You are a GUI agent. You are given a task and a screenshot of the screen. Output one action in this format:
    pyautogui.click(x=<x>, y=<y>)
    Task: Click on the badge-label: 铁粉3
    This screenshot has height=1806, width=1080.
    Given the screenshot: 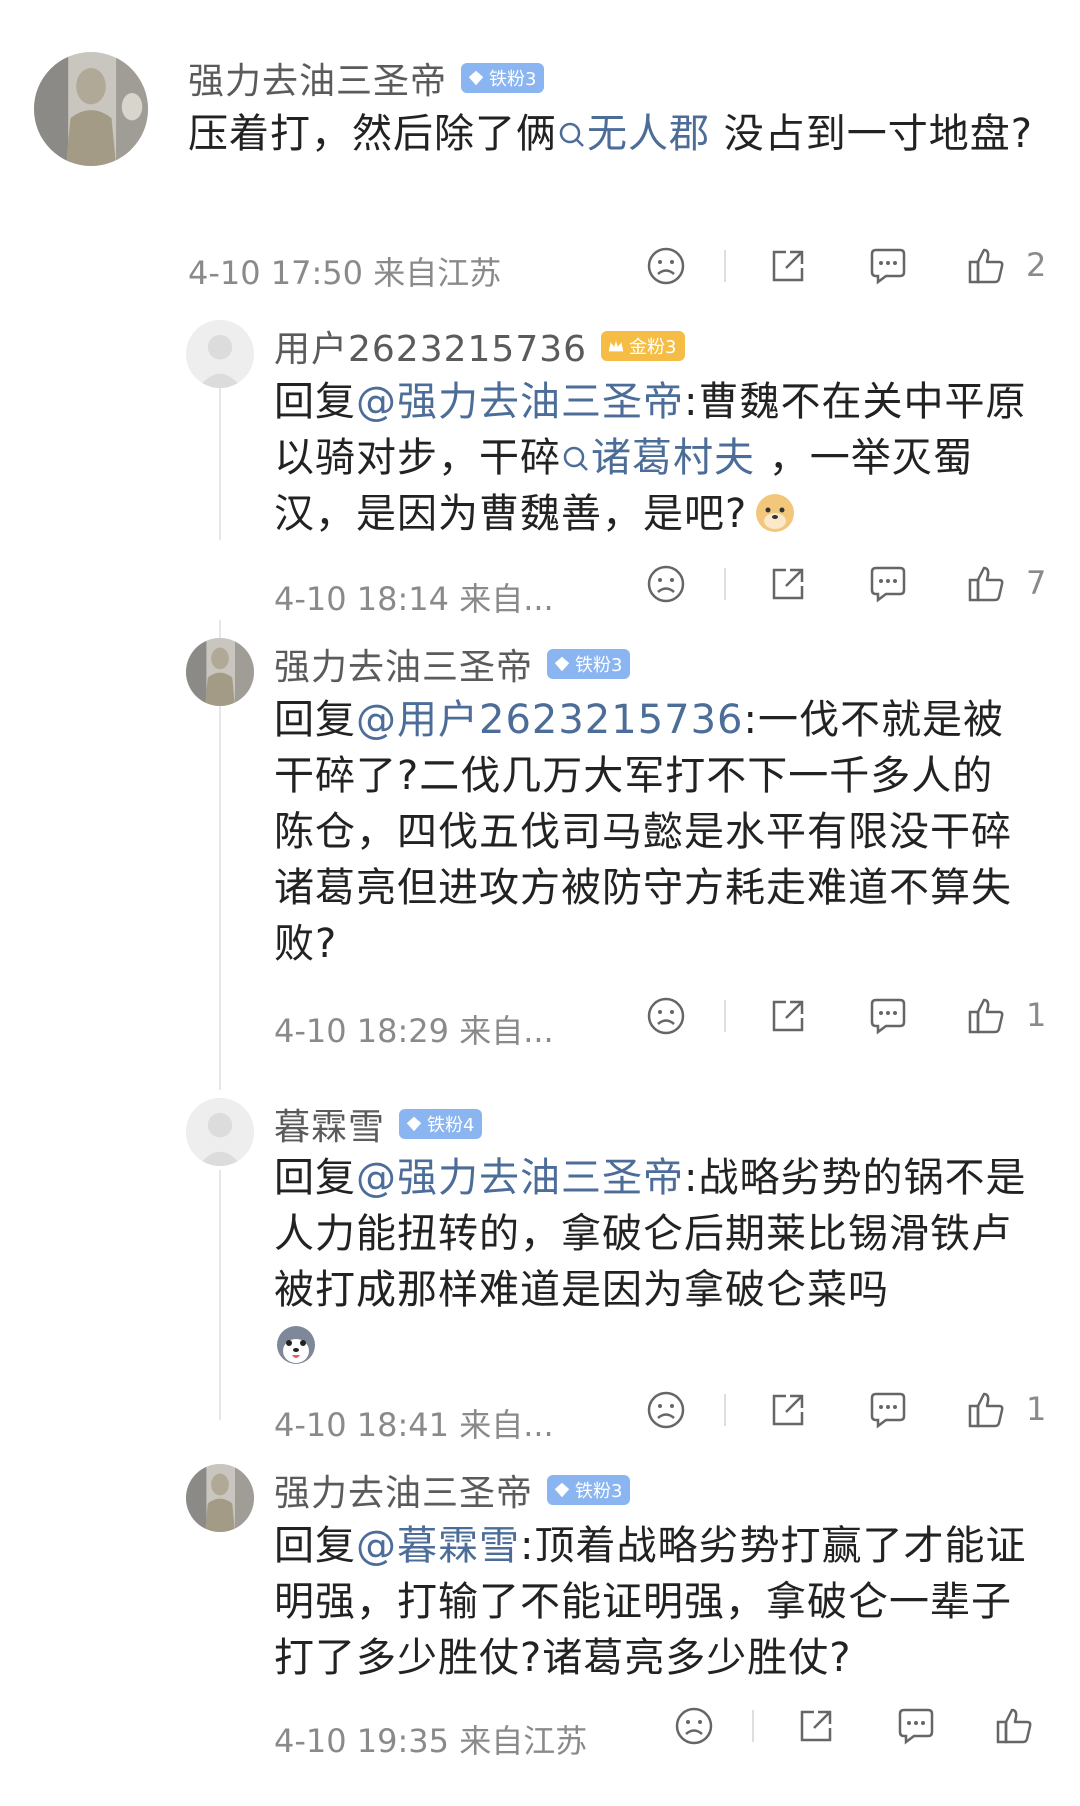 What is the action you would take?
    pyautogui.click(x=599, y=1491)
    